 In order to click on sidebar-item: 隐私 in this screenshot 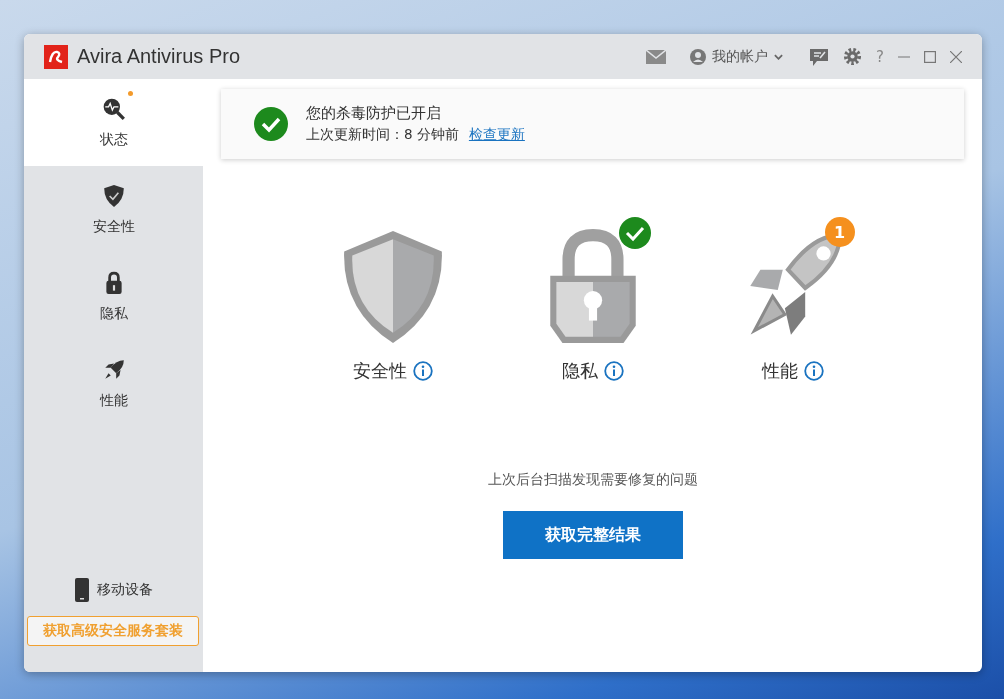, I will do `click(113, 296)`.